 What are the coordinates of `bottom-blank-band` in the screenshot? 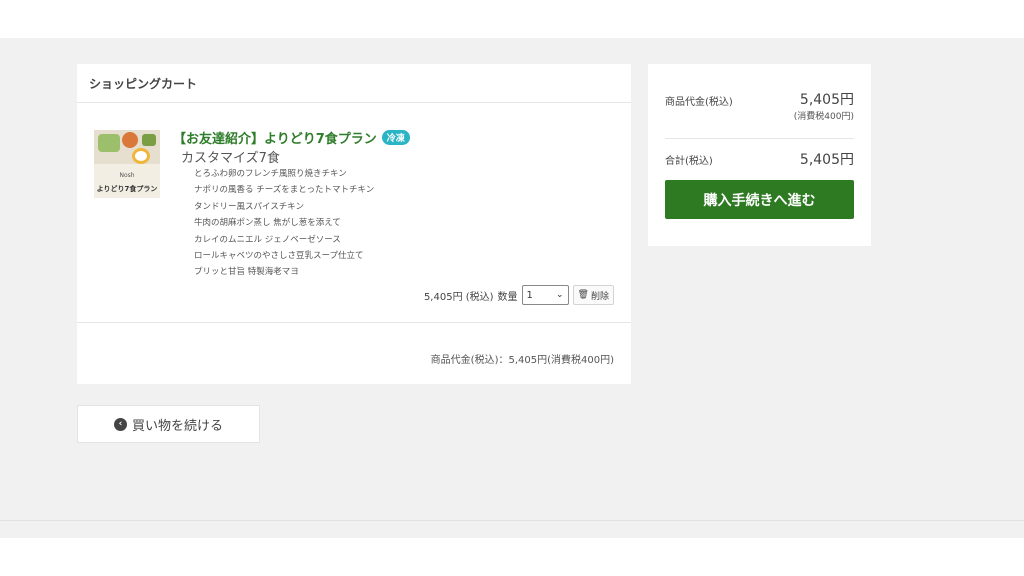 It's located at (512, 557).